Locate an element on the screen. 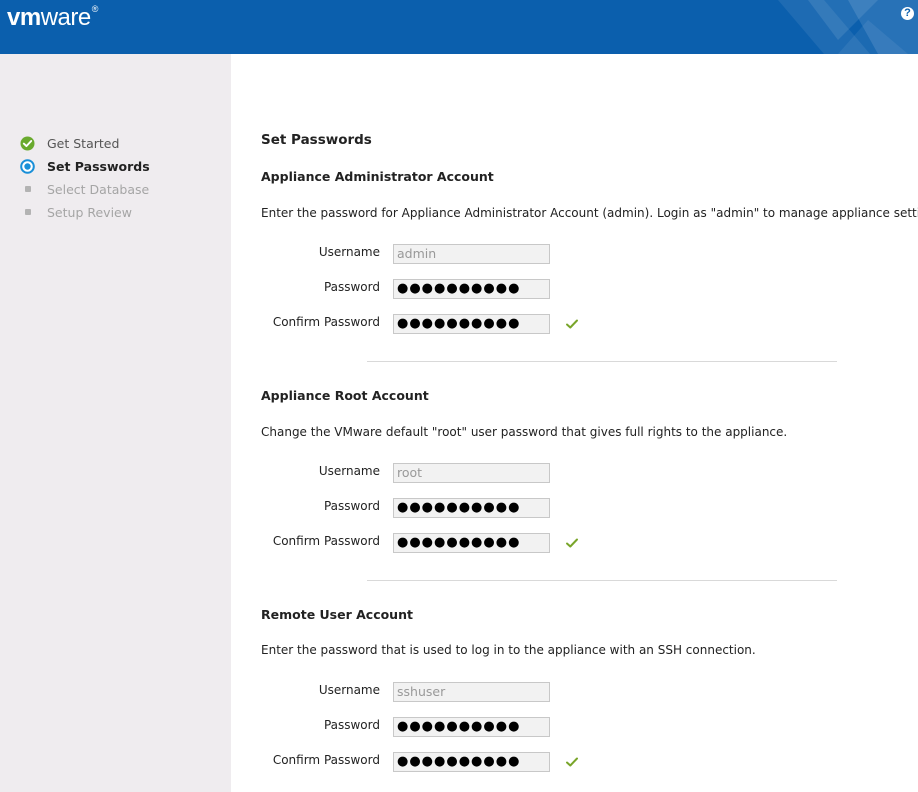 This screenshot has height=792, width=918. step-select-database: Select Database is located at coordinates (84, 189).